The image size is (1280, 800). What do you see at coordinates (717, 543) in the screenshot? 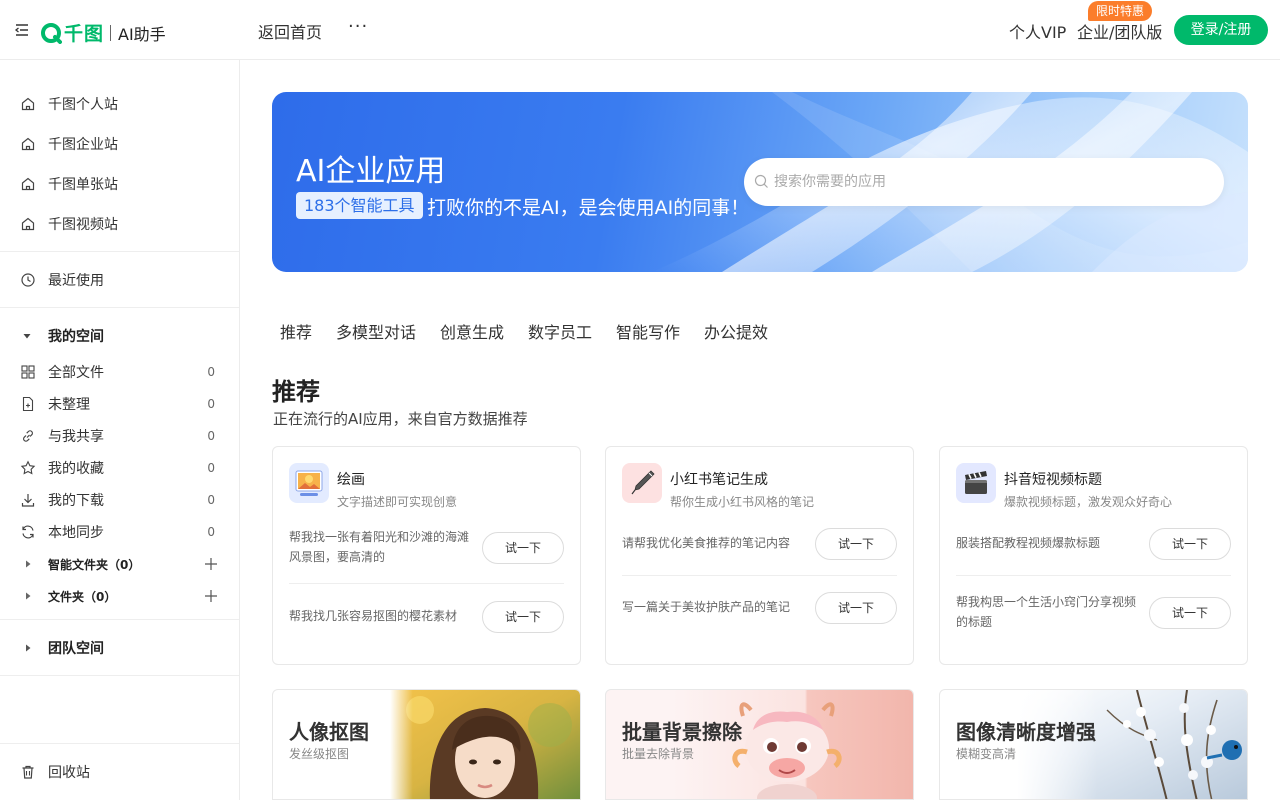
I see `card-prompt: 请帮我优化美食推荐的笔记内容` at bounding box center [717, 543].